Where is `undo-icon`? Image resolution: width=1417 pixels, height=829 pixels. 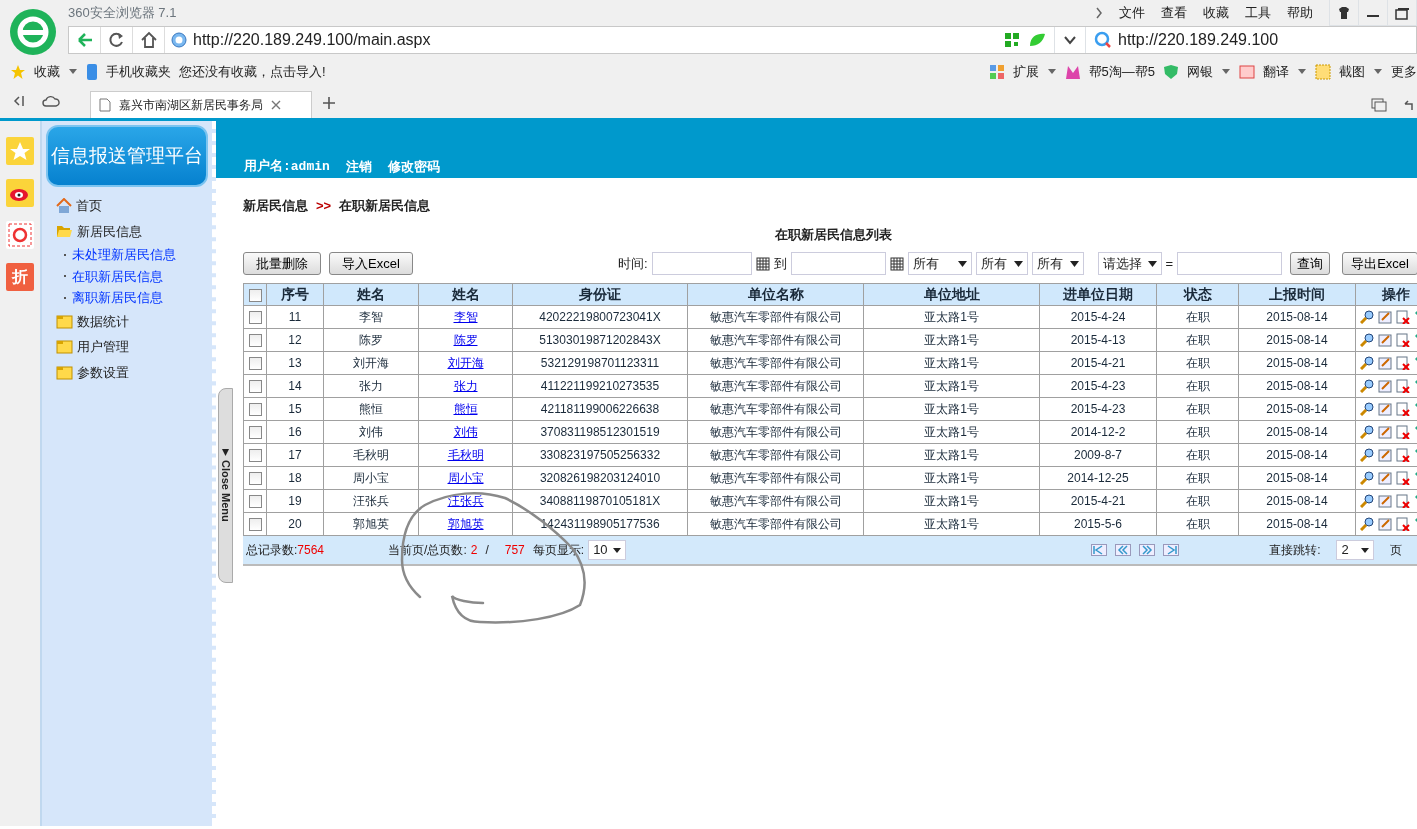
undo-icon is located at coordinates (1408, 105).